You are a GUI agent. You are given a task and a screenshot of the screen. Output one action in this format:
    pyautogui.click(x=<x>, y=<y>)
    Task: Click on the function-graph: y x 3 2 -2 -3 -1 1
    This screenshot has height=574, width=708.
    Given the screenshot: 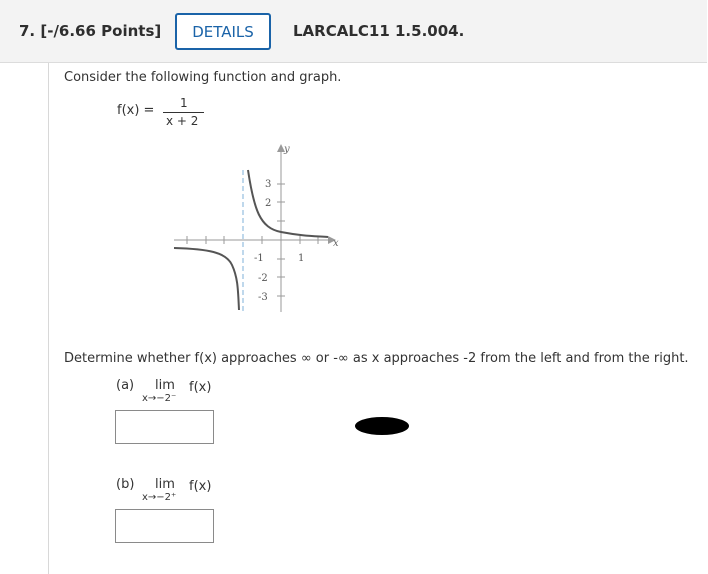 What is the action you would take?
    pyautogui.click(x=256, y=228)
    